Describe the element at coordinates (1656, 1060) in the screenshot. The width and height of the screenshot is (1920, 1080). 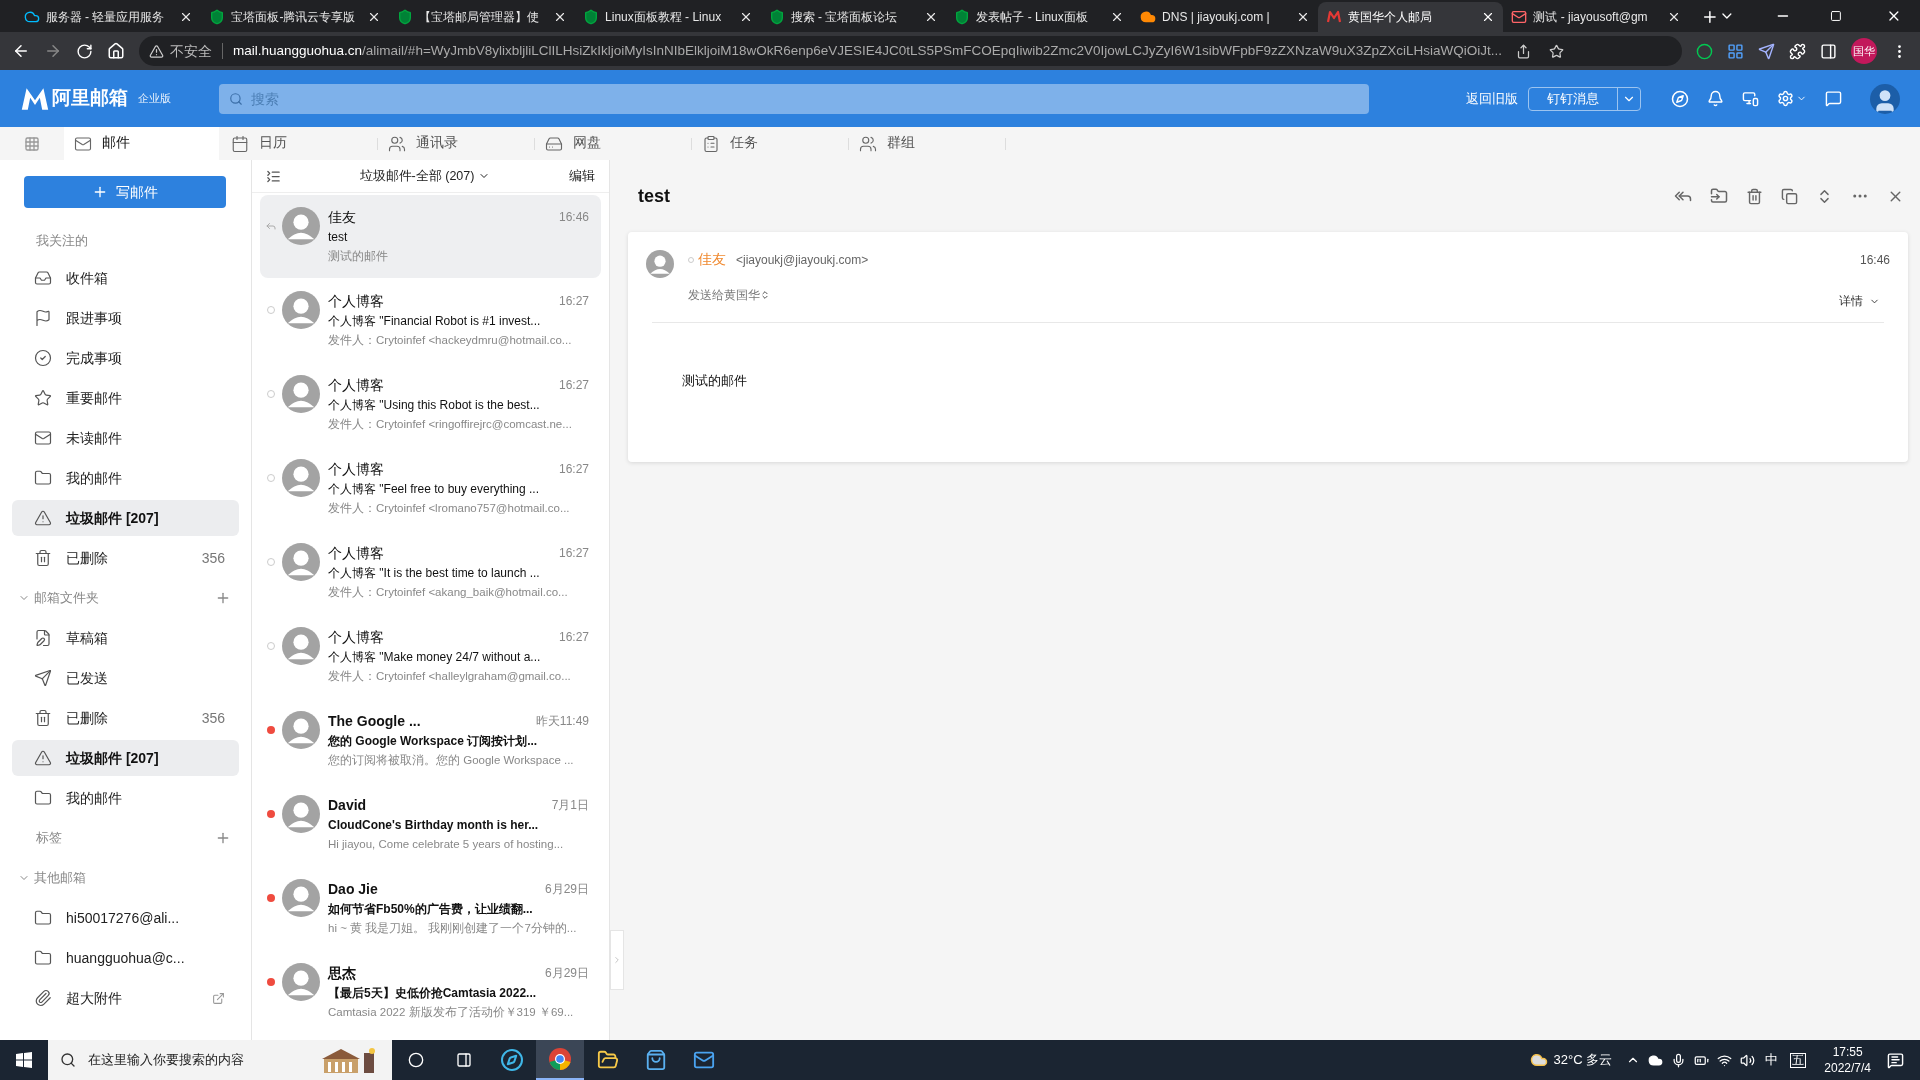
I see `cloud-icon` at that location.